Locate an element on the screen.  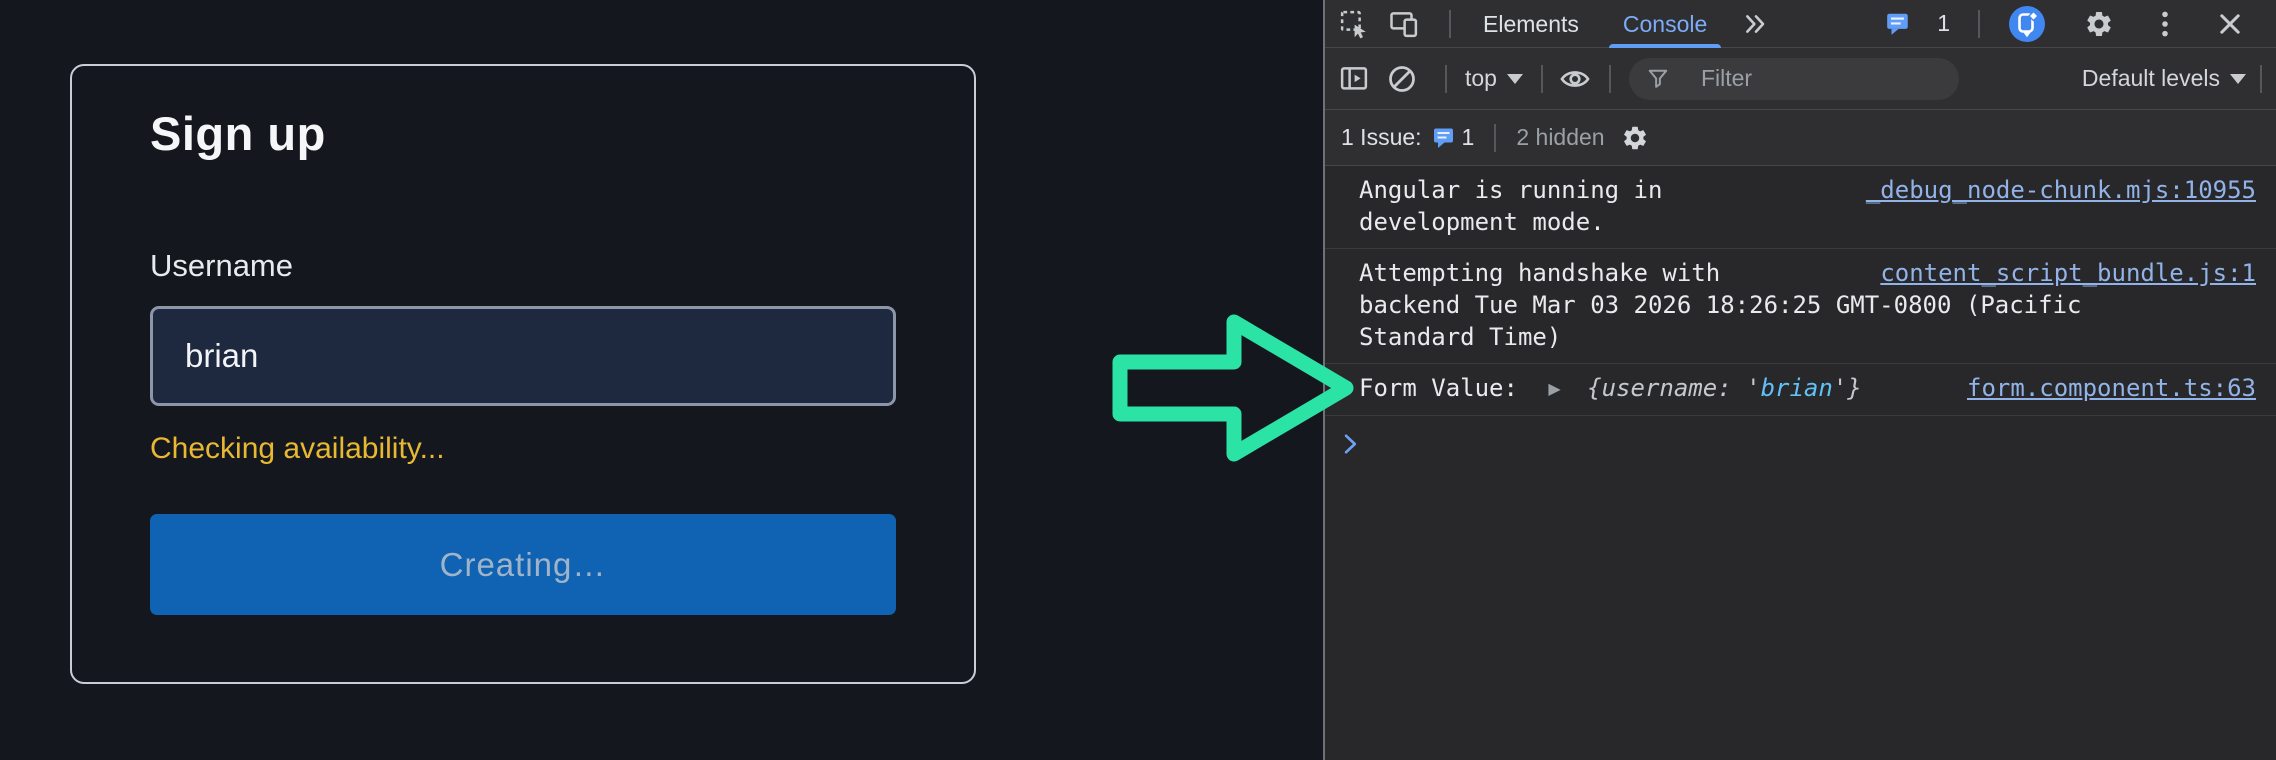
object-brace-open: { is located at coordinates (1594, 388).